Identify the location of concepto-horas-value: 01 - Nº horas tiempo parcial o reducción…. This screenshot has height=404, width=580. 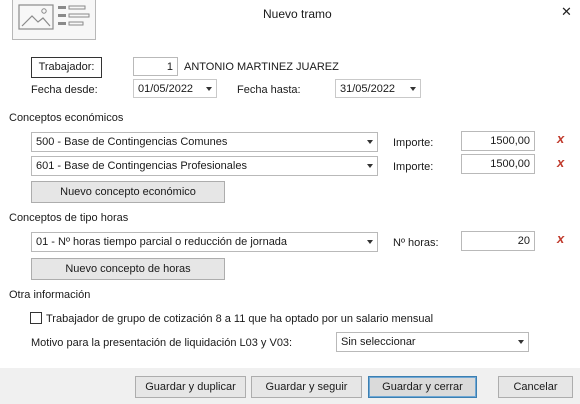
(162, 242).